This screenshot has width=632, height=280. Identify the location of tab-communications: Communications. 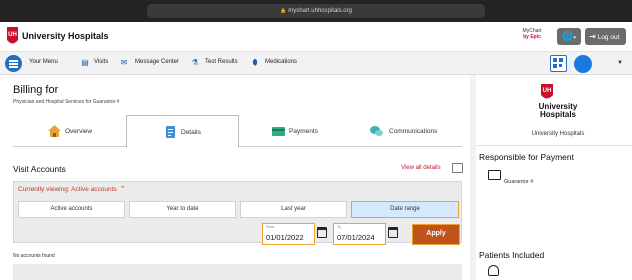
(406, 131).